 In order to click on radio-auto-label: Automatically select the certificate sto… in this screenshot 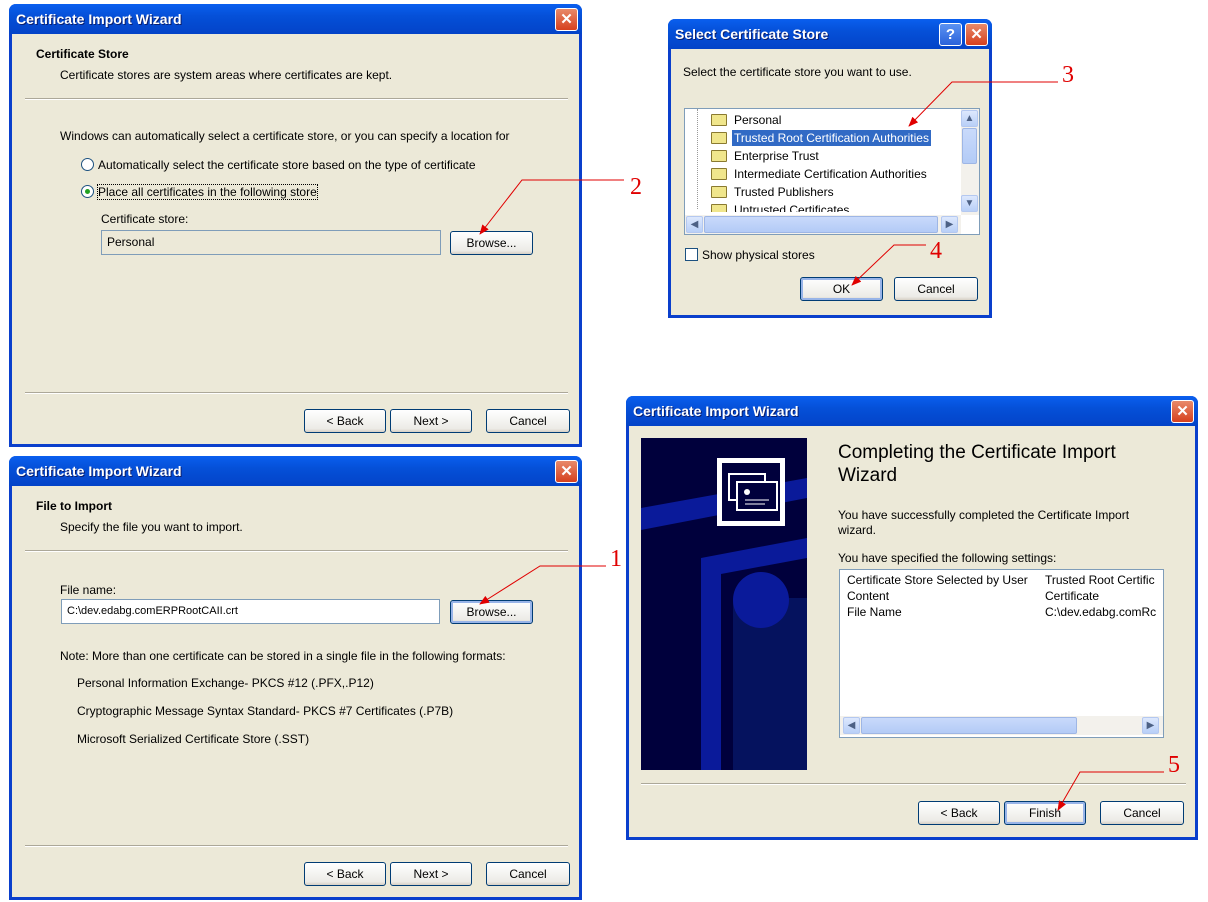, I will do `click(287, 165)`.